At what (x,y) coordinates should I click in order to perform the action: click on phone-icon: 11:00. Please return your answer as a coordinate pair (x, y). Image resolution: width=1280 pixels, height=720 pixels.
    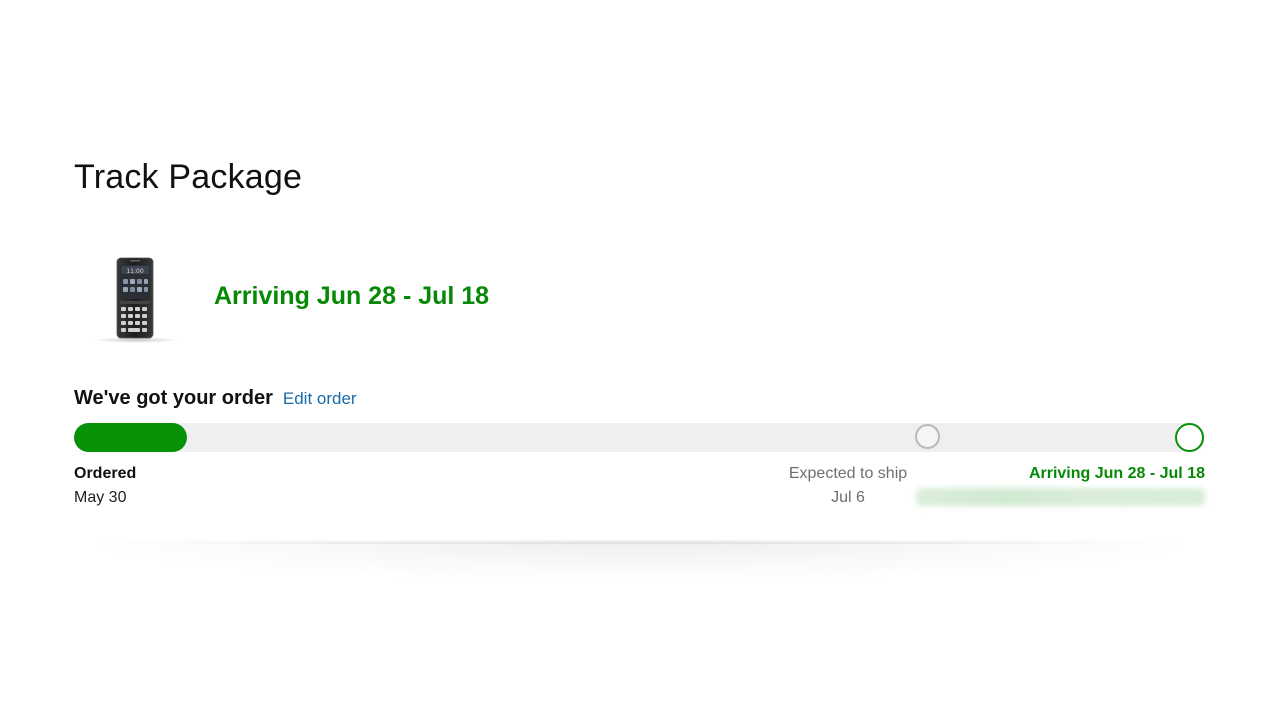
    Looking at the image, I should click on (136, 300).